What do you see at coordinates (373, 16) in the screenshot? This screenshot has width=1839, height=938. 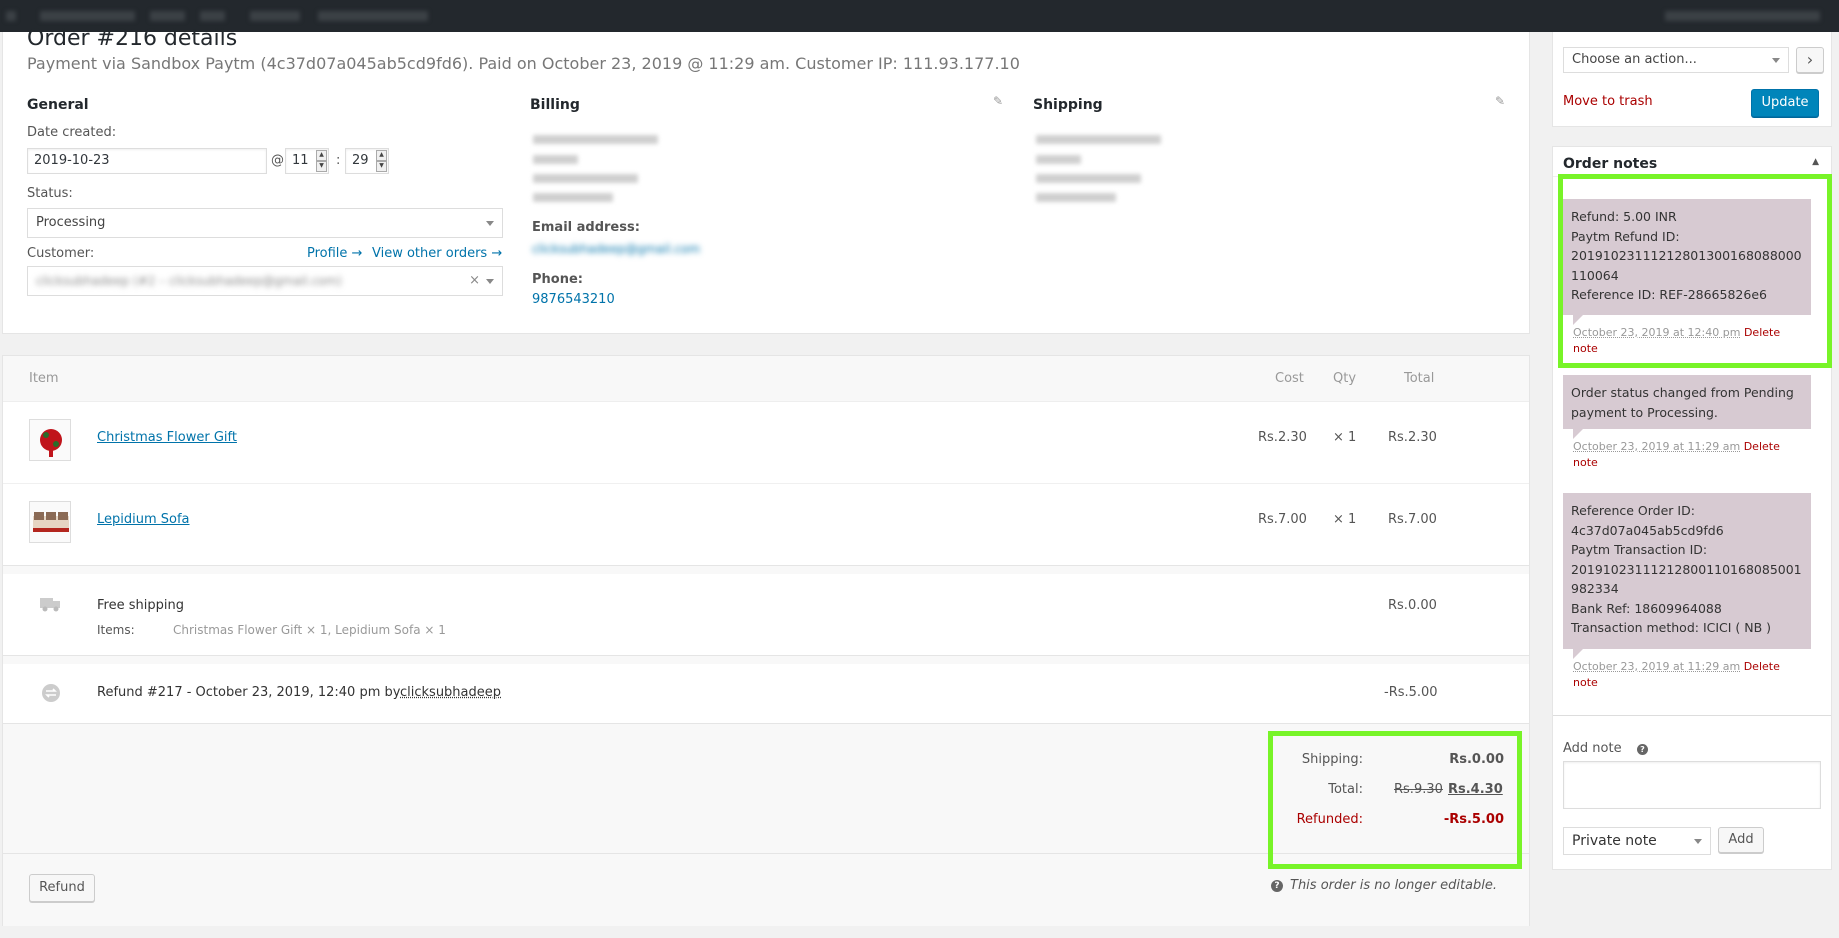 I see `membership-link` at bounding box center [373, 16].